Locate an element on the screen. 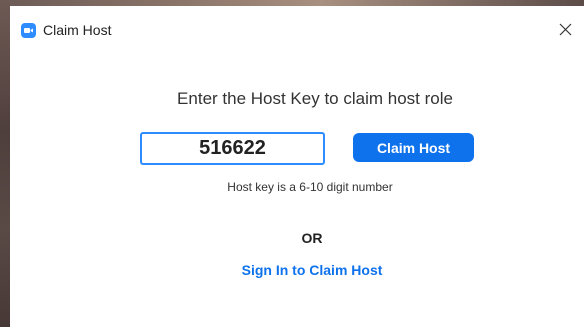  title-bar: Claim Host is located at coordinates (297, 25).